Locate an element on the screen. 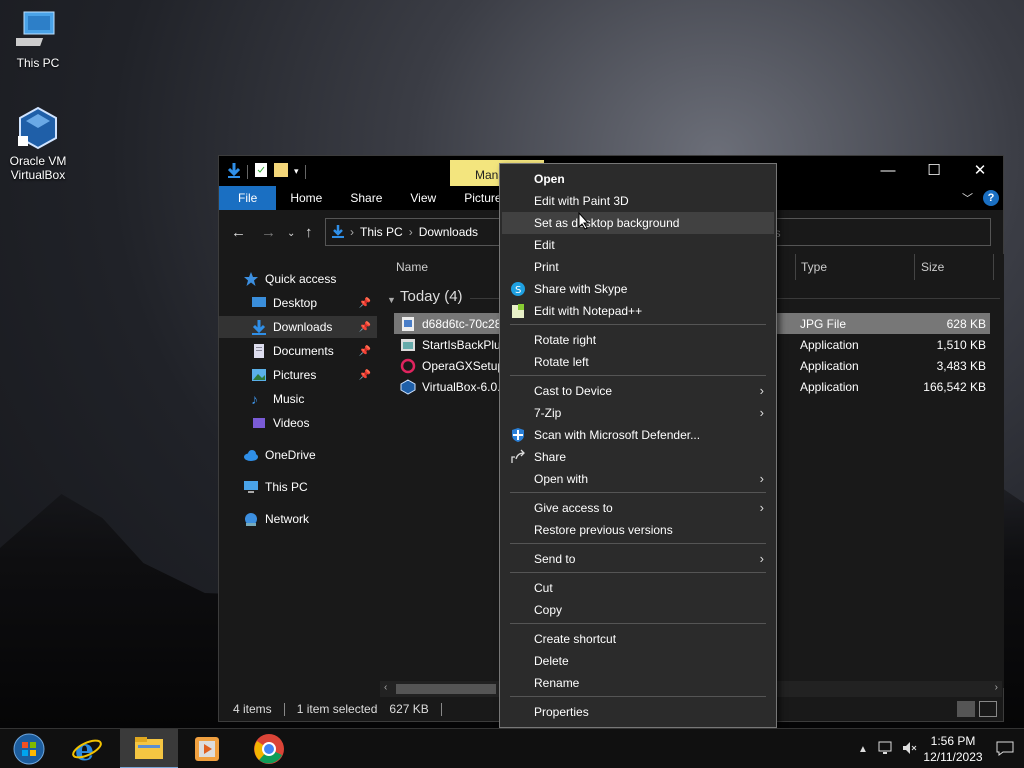 This screenshot has height=768, width=1024. menu-item-copy: Copy is located at coordinates (638, 610).